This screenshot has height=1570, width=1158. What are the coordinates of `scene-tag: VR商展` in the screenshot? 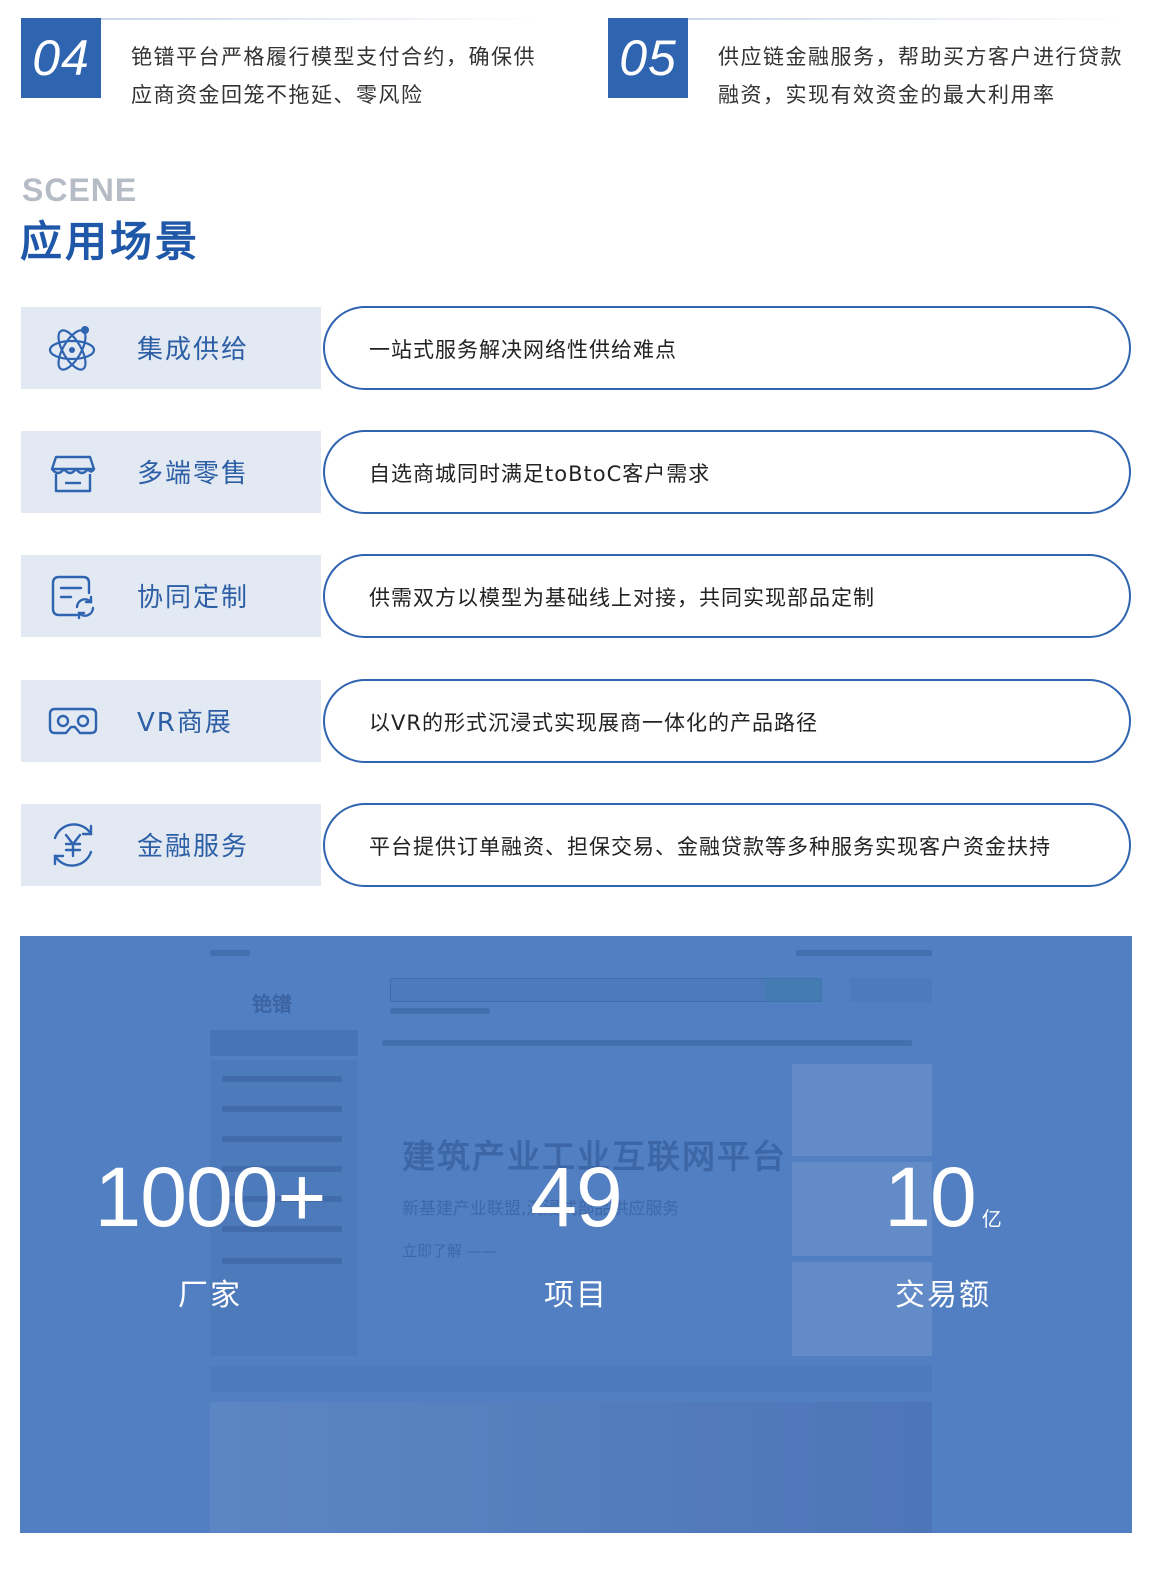 It's located at (171, 721).